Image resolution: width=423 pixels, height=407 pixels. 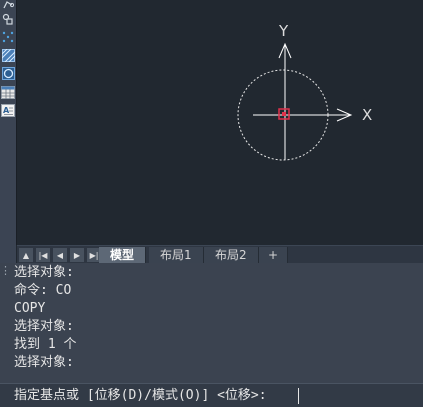 I want to click on first-layout-icon: |◀, so click(x=43, y=255).